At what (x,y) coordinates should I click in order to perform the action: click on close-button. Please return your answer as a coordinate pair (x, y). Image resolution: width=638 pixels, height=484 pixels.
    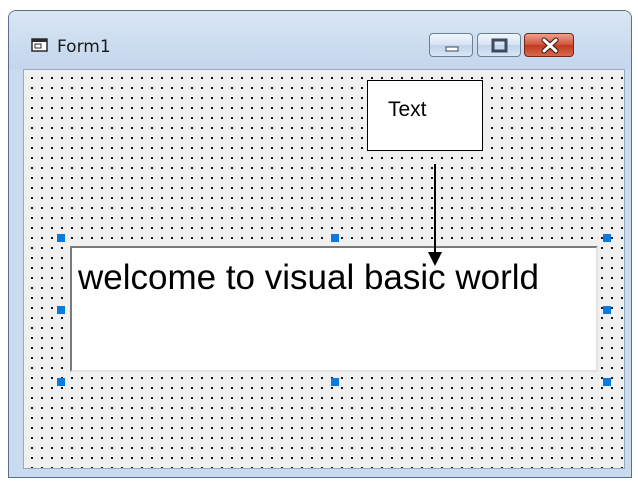
    Looking at the image, I should click on (549, 45).